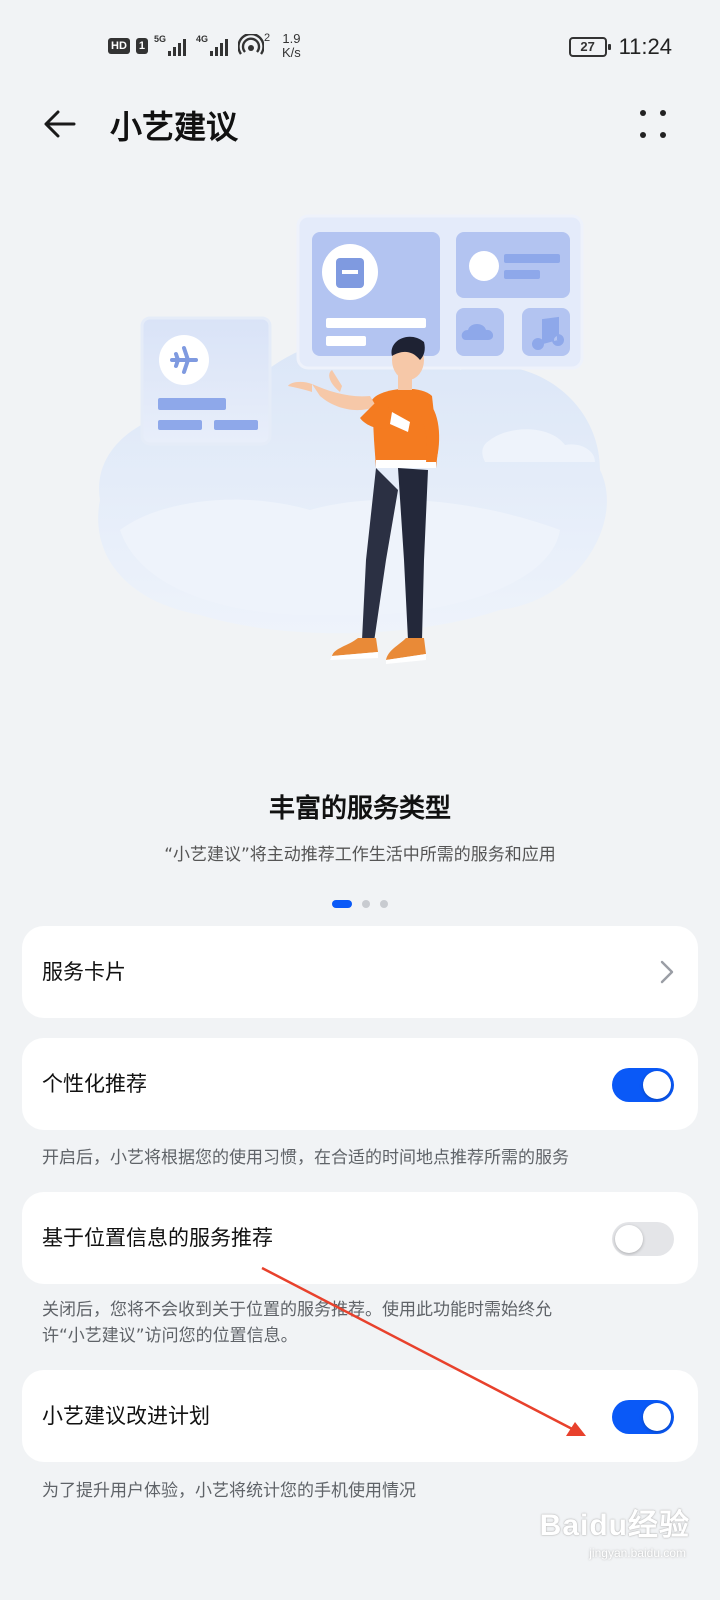  What do you see at coordinates (297, 1310) in the screenshot?
I see `location-note-line1: 关闭后，您将不会收到关于位置的服务推荐。使用此功能时需始终允` at bounding box center [297, 1310].